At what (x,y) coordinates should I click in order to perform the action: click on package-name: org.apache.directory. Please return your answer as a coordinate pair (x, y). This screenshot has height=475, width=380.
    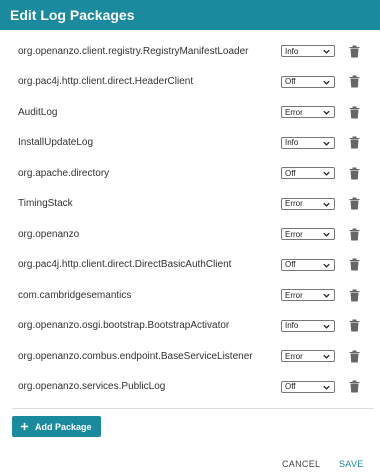
    Looking at the image, I should click on (64, 173).